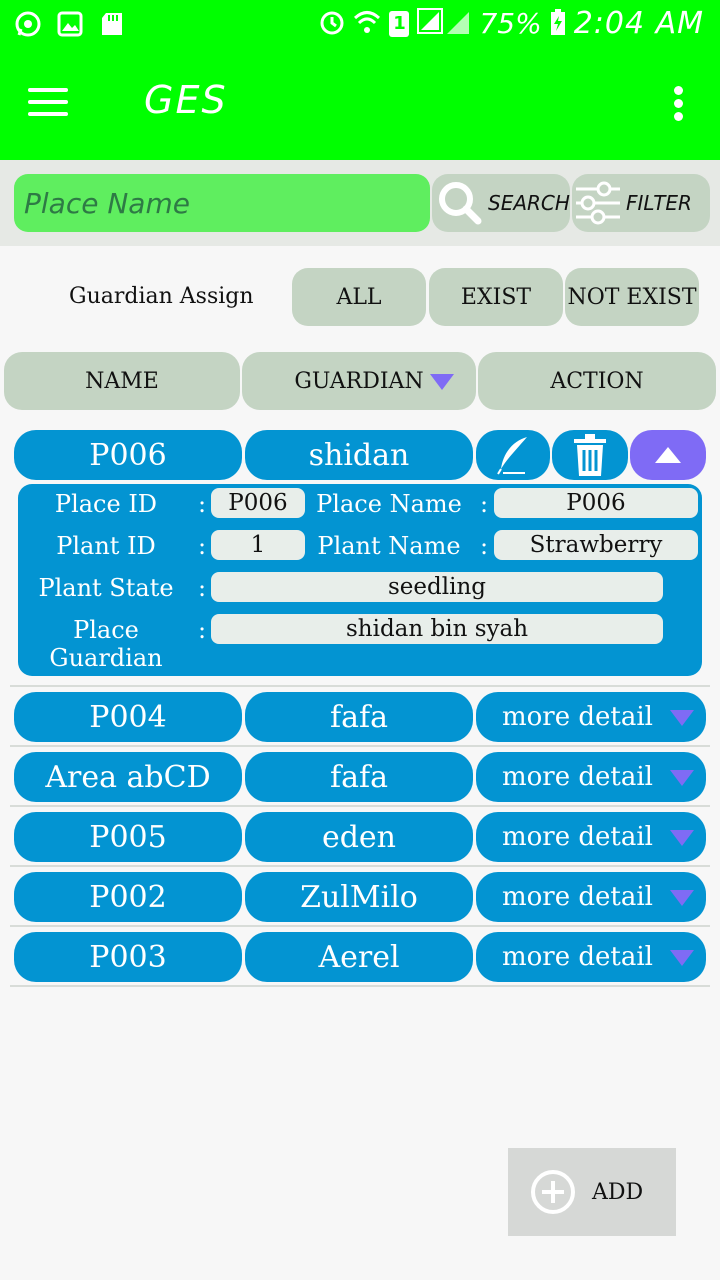 This screenshot has height=1280, width=720. Describe the element at coordinates (679, 104) in the screenshot. I see `more-options-icon` at that location.